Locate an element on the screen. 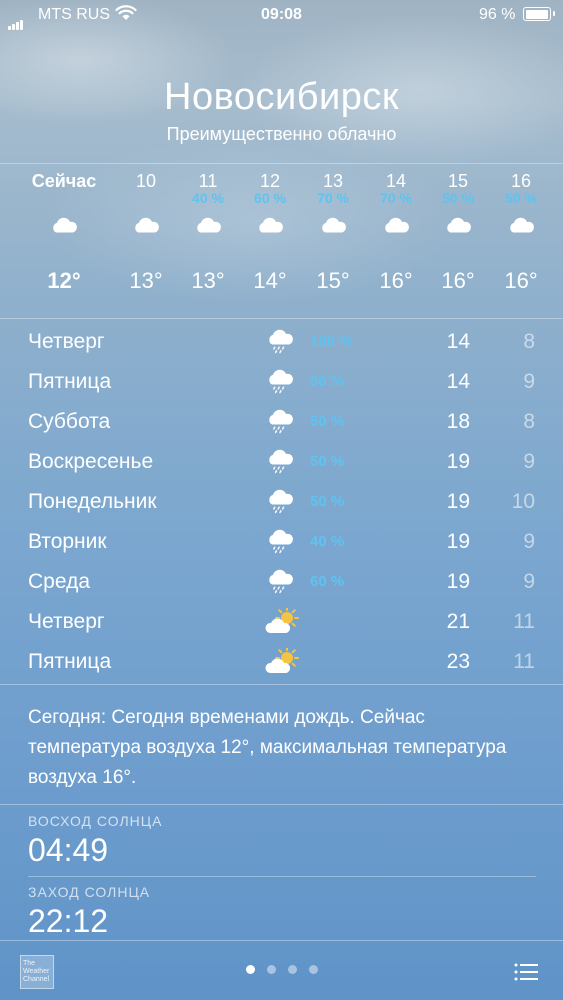  list-icon is located at coordinates (526, 972).